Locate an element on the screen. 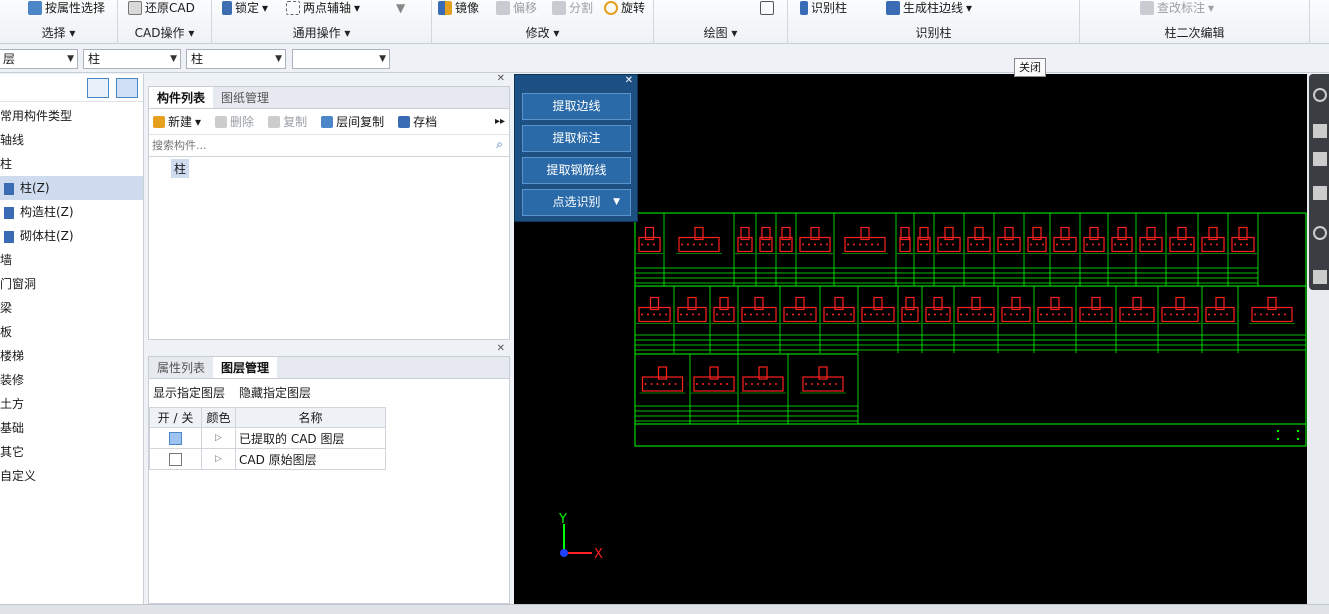  tree-item-label: 其它 is located at coordinates (12, 452).